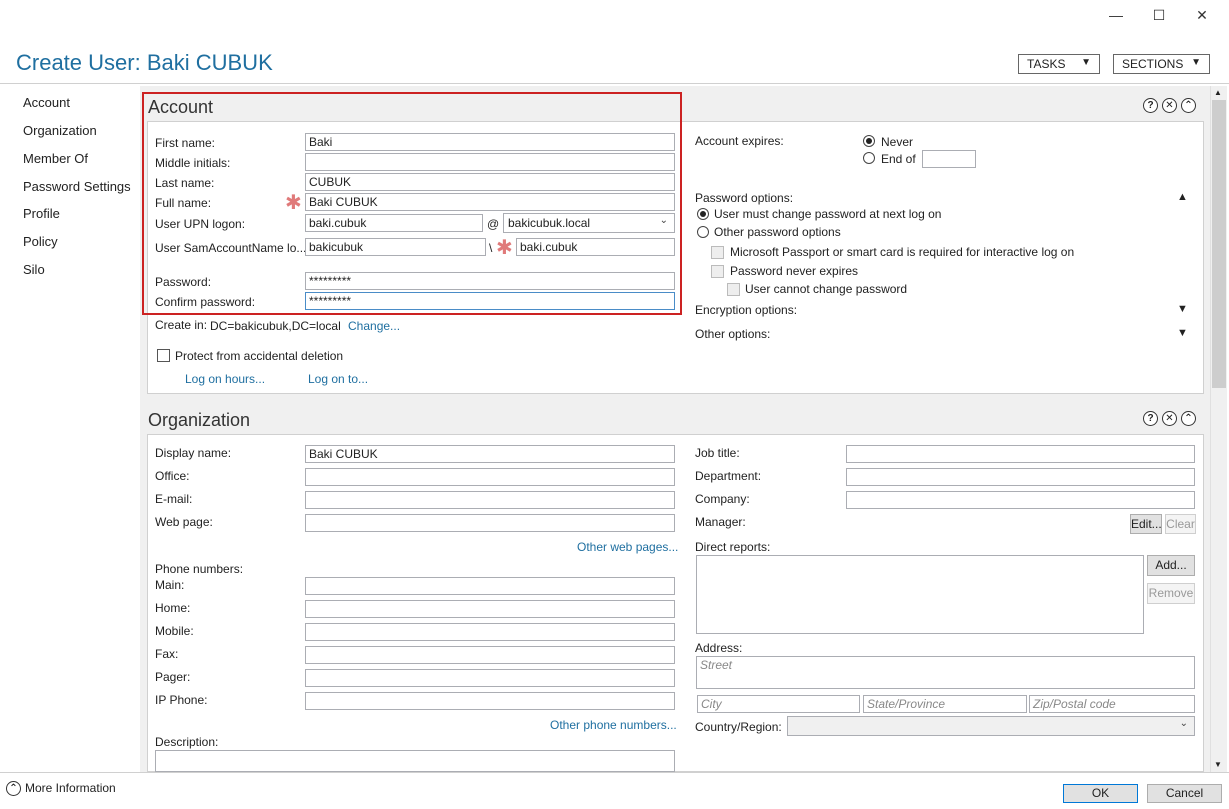 The image size is (1229, 809). What do you see at coordinates (920, 594) in the screenshot?
I see `direct-reports-list` at bounding box center [920, 594].